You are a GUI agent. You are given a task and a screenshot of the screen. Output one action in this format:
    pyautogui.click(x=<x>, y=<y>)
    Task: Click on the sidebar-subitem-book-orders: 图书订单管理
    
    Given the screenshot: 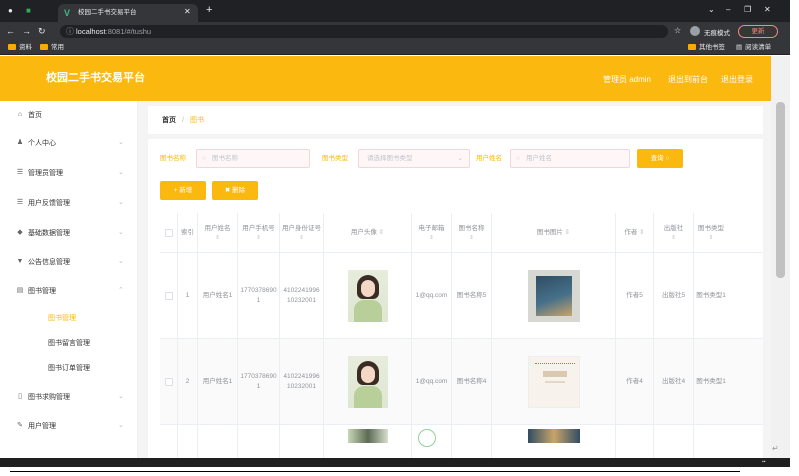 What is the action you would take?
    pyautogui.click(x=69, y=369)
    